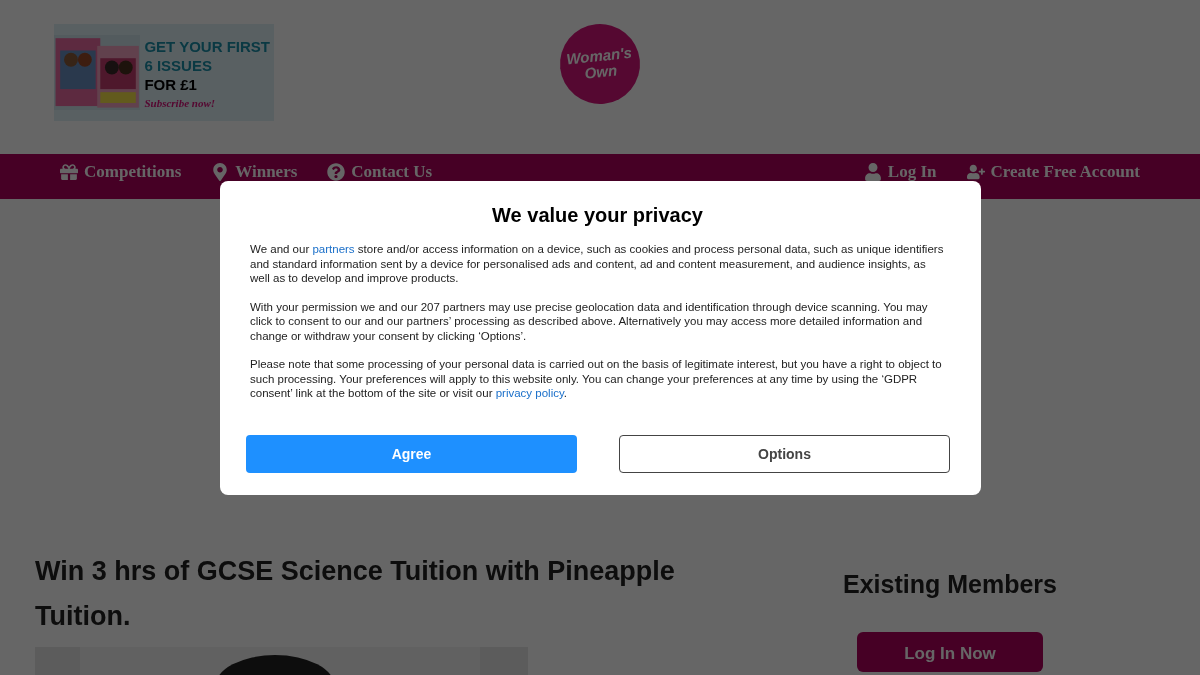  Describe the element at coordinates (589, 321) in the screenshot. I see `consent-text: With your permission we and our 207 partners may use precise geolocation data and identification through device scanning. You may click to consent to our and our partners’ processing as described above. Alternatively you may access more detailed information and change or withdraw your consent by clicking ‘Options’.` at that location.